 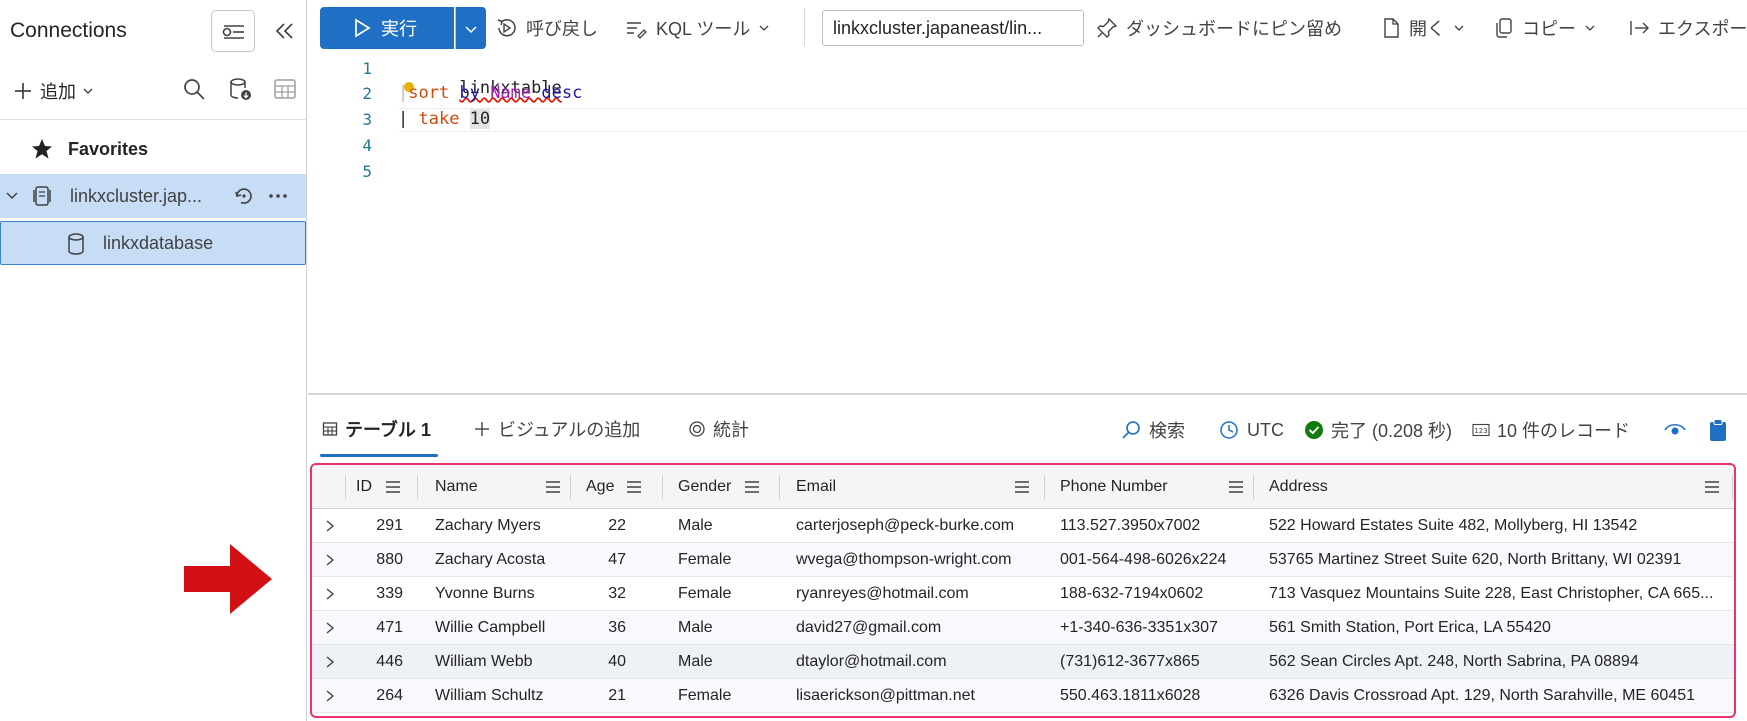 What do you see at coordinates (153, 119) in the screenshot?
I see `sidebar-divider` at bounding box center [153, 119].